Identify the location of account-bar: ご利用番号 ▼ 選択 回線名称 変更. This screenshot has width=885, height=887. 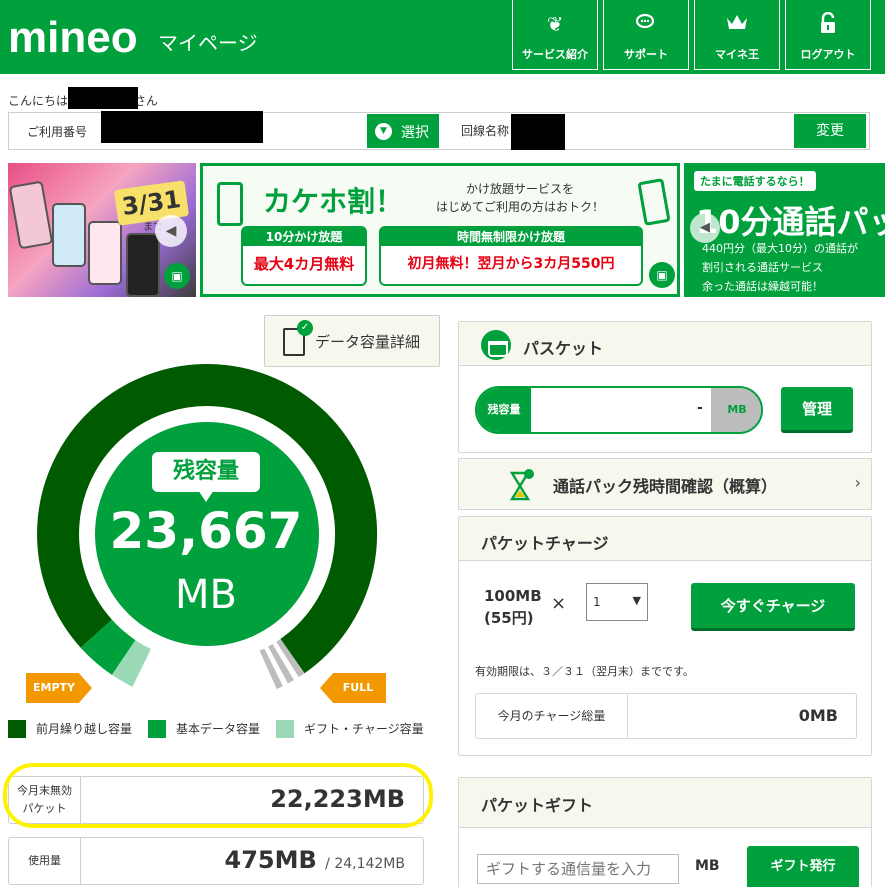
(439, 130).